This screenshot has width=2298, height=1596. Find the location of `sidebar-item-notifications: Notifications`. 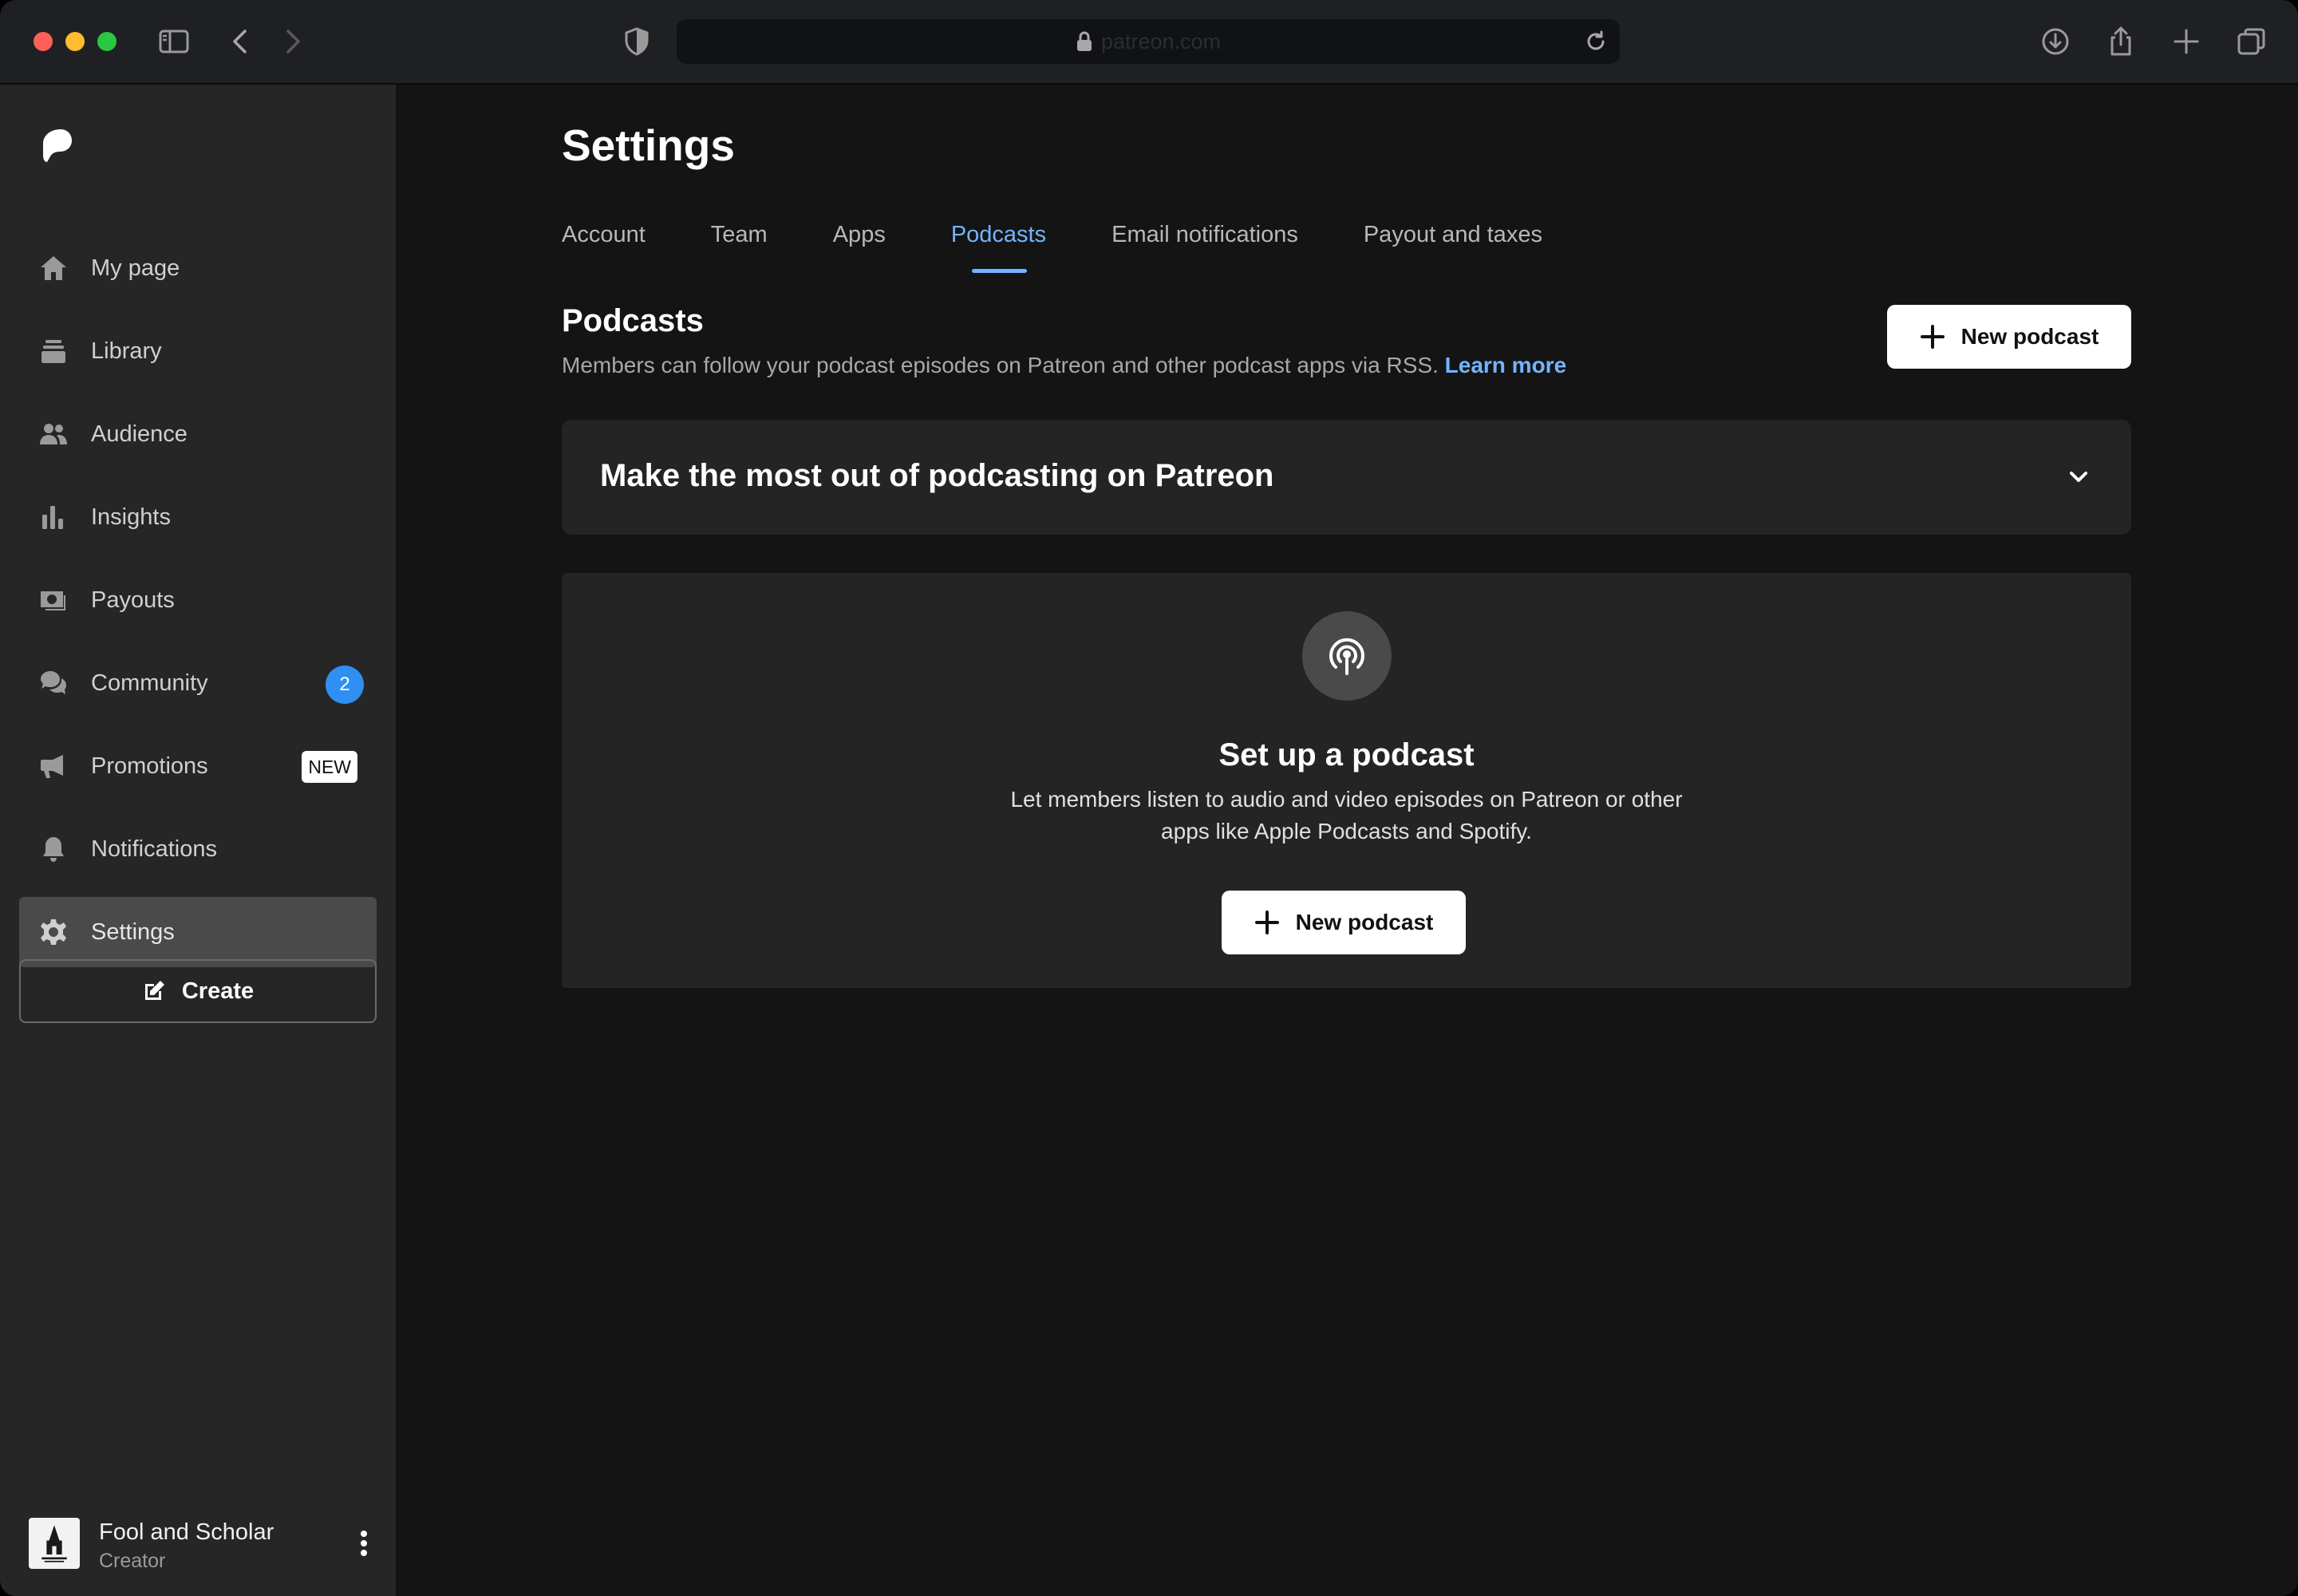

sidebar-item-notifications: Notifications is located at coordinates (198, 849).